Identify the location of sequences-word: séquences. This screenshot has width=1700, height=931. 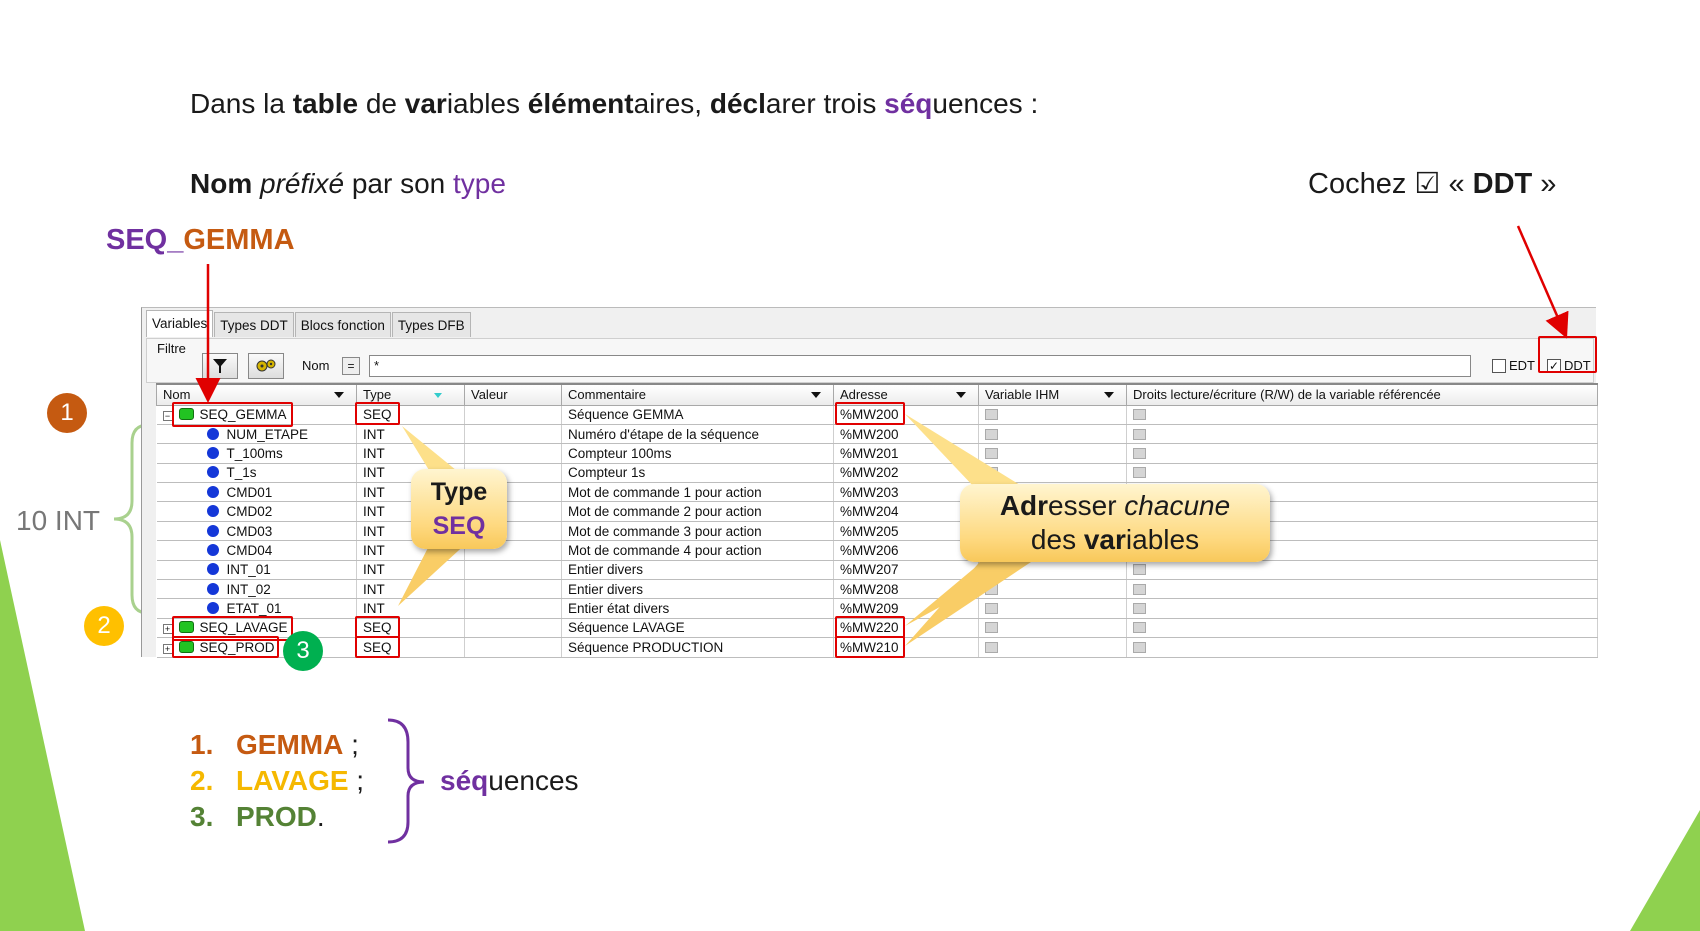
(509, 780).